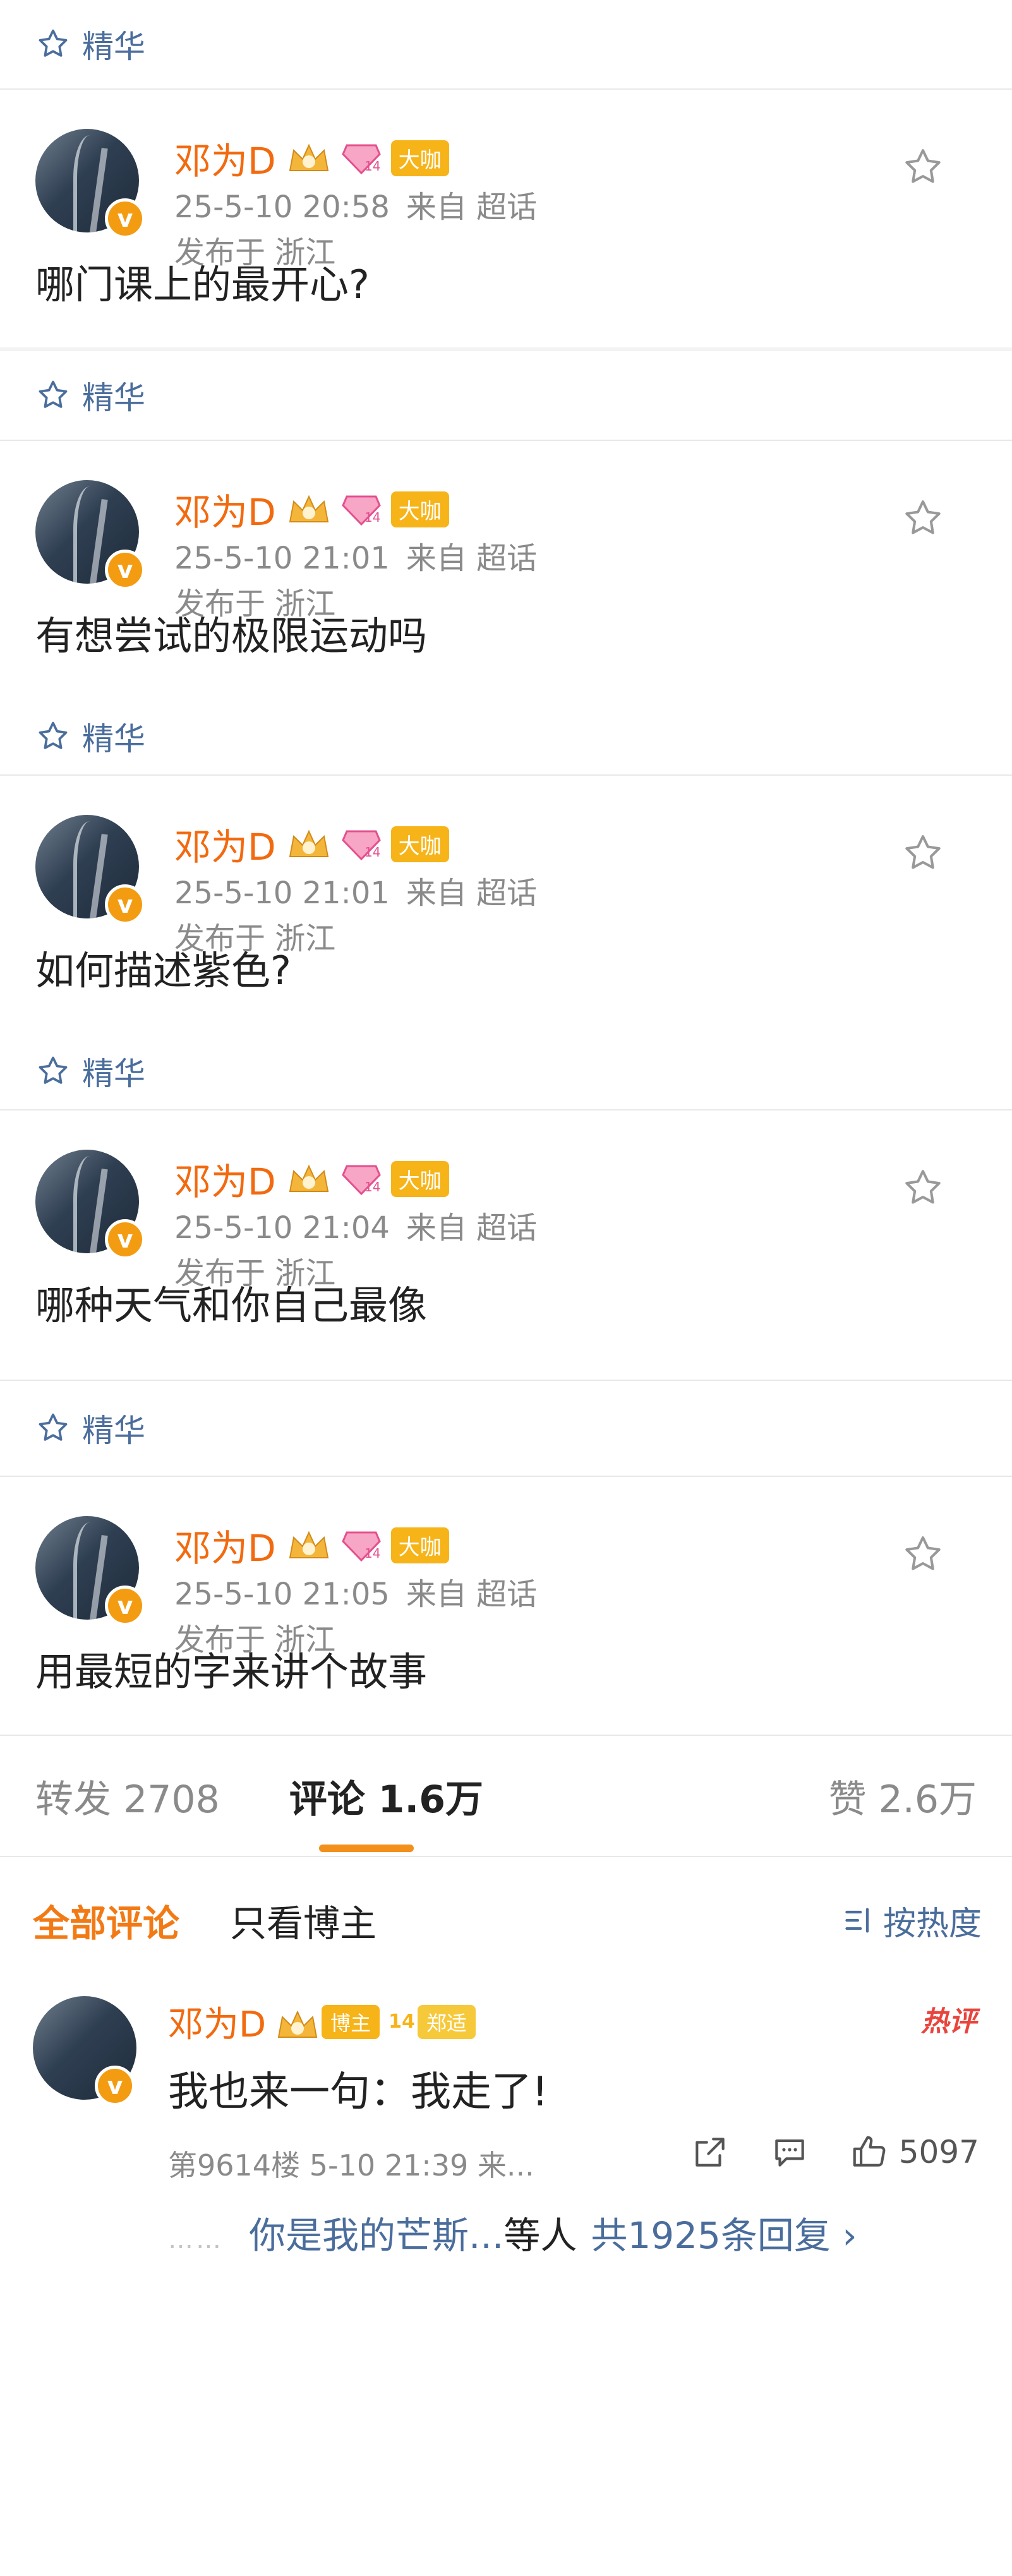 The image size is (1012, 2576). I want to click on sort-label: 按热度, so click(932, 1924).